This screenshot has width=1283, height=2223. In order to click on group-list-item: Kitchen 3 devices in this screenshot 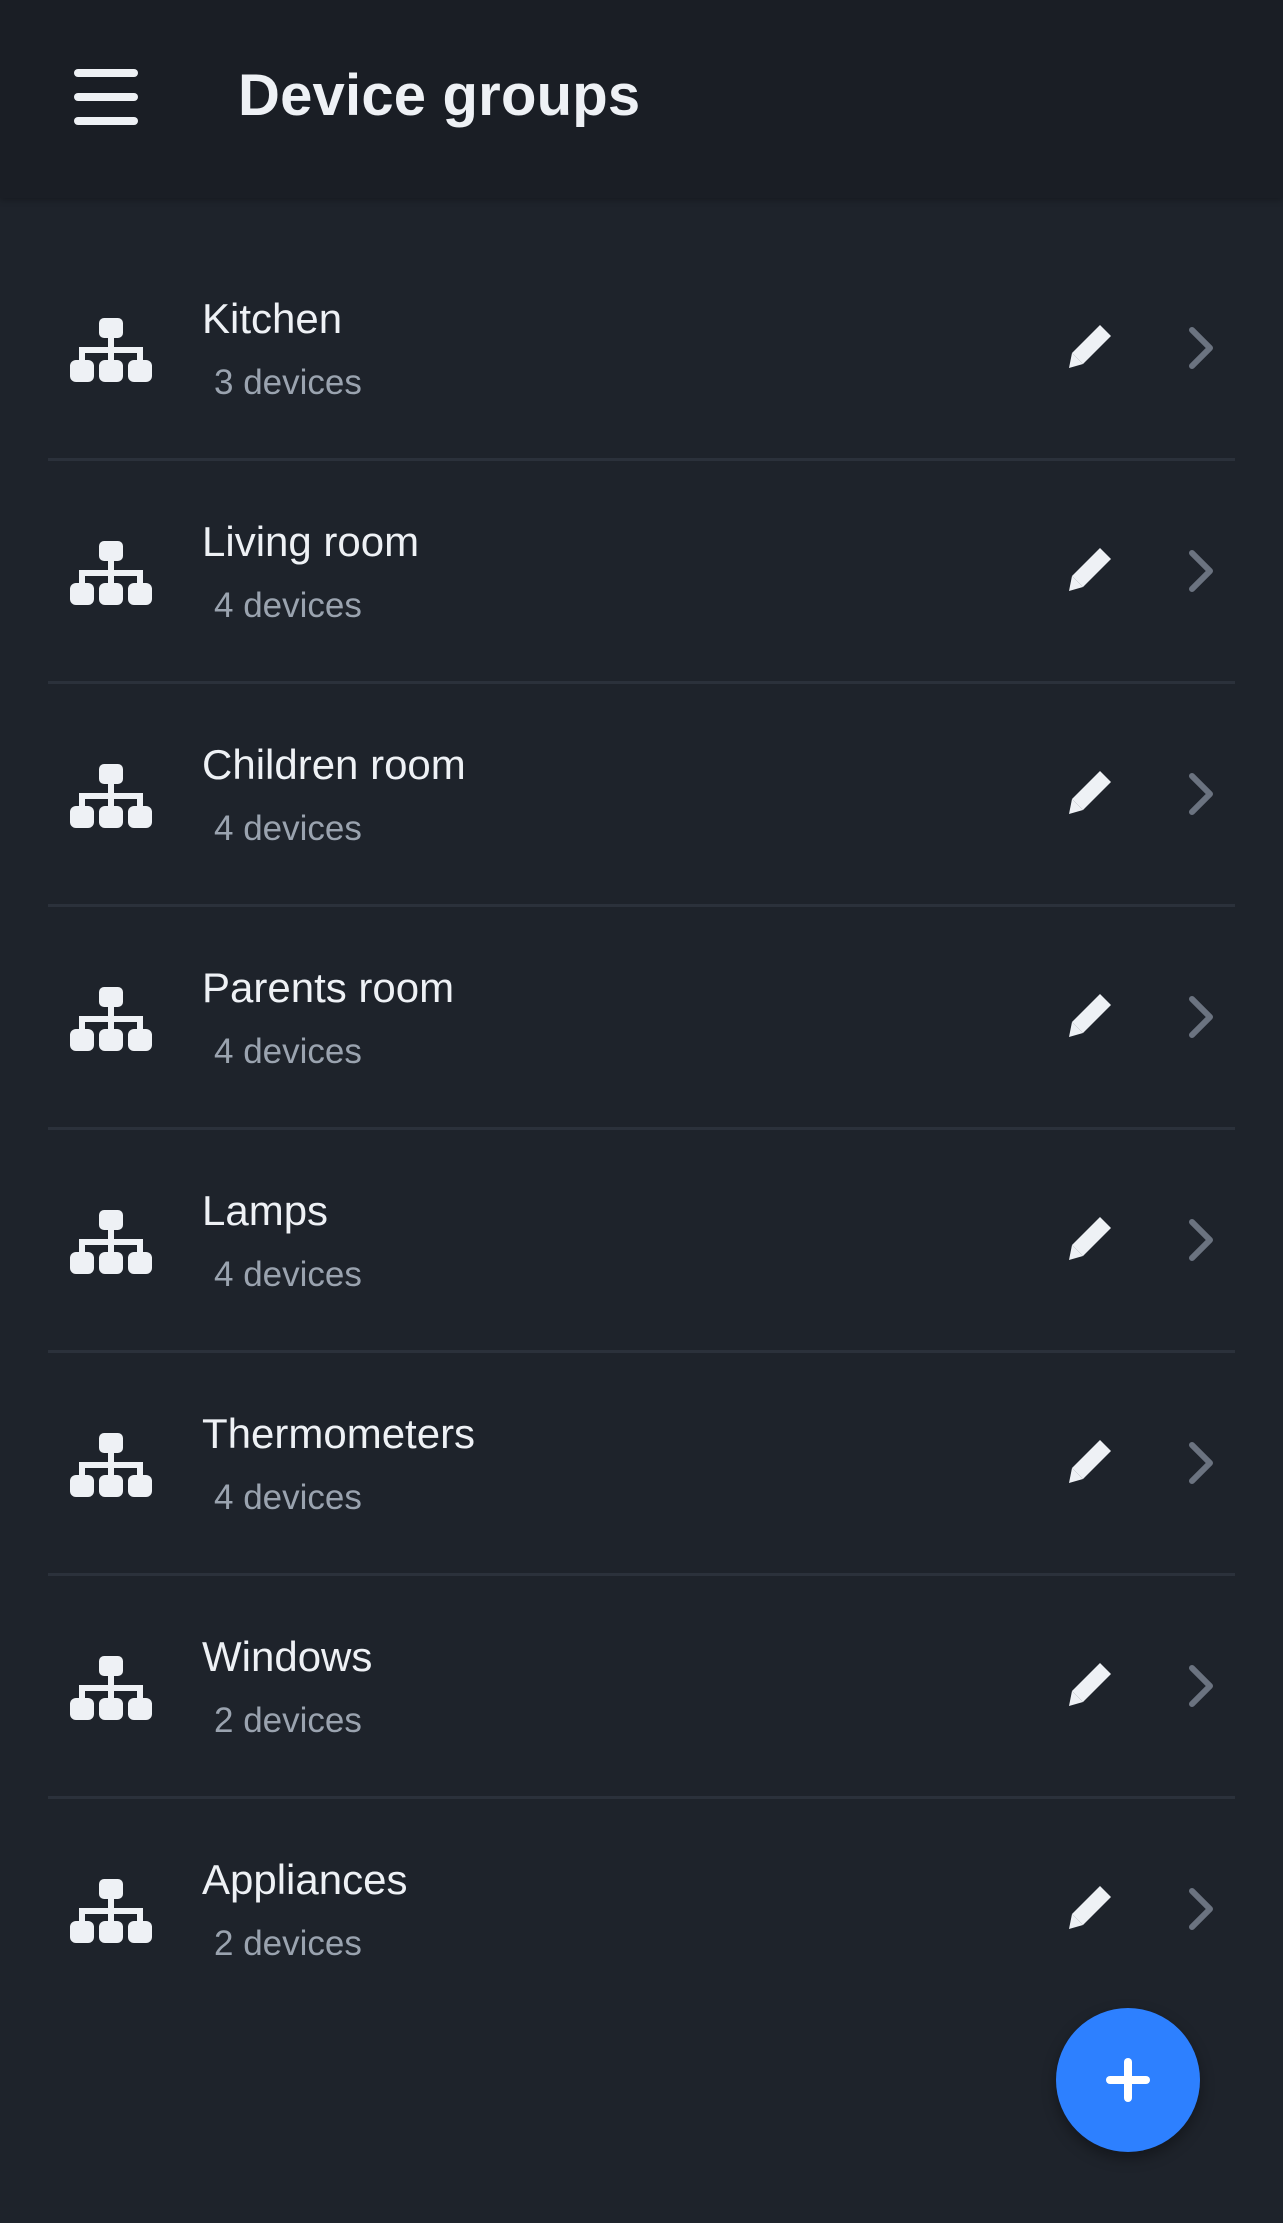, I will do `click(641, 349)`.